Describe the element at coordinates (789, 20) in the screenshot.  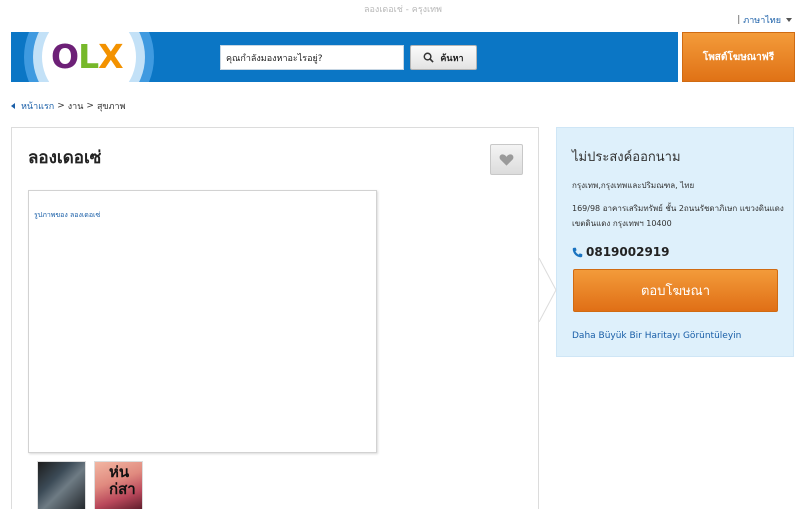
I see `chevron-down-icon` at that location.